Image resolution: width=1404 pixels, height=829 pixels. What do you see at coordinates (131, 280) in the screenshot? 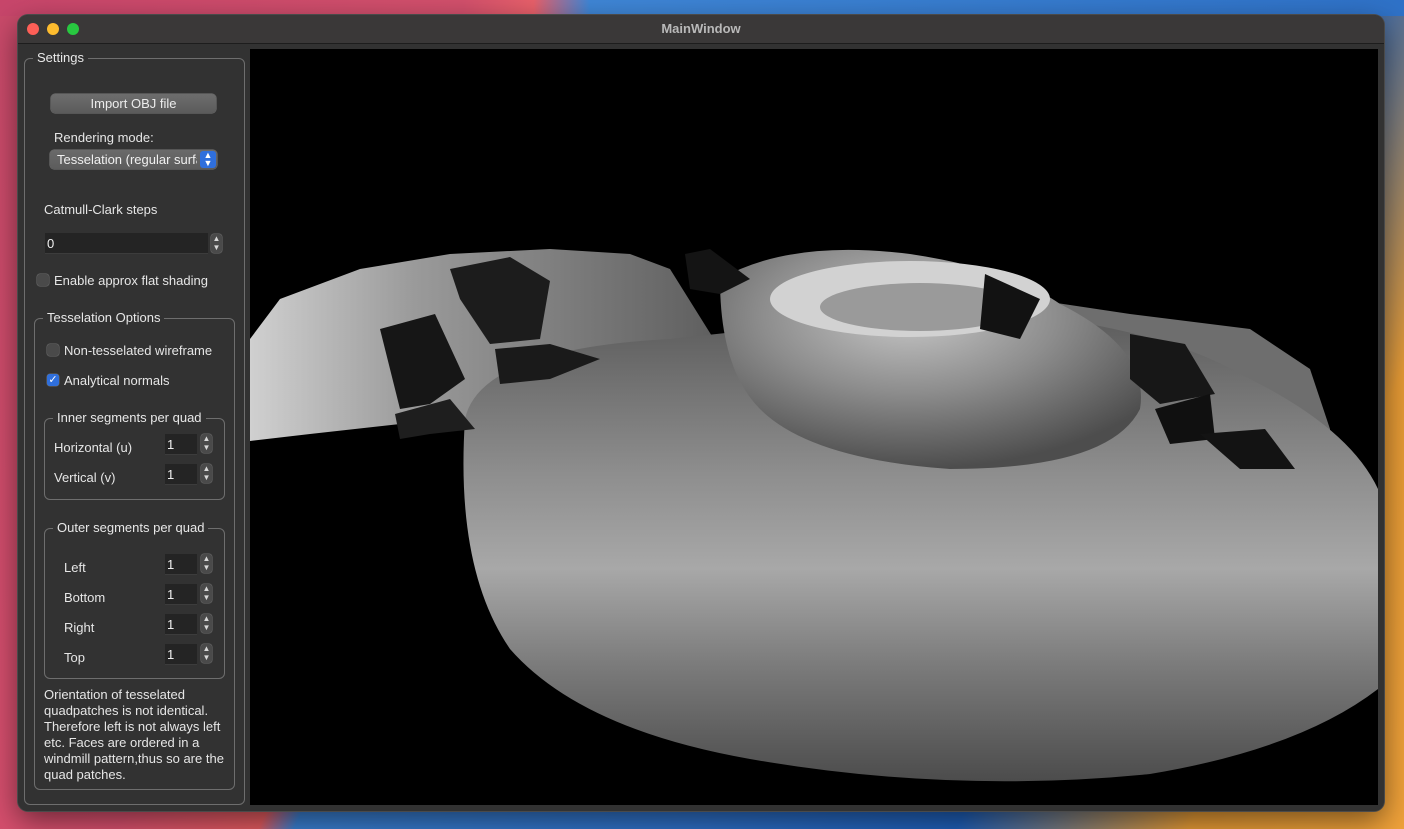
I see `flat-shading-label: Enable approx flat shading` at bounding box center [131, 280].